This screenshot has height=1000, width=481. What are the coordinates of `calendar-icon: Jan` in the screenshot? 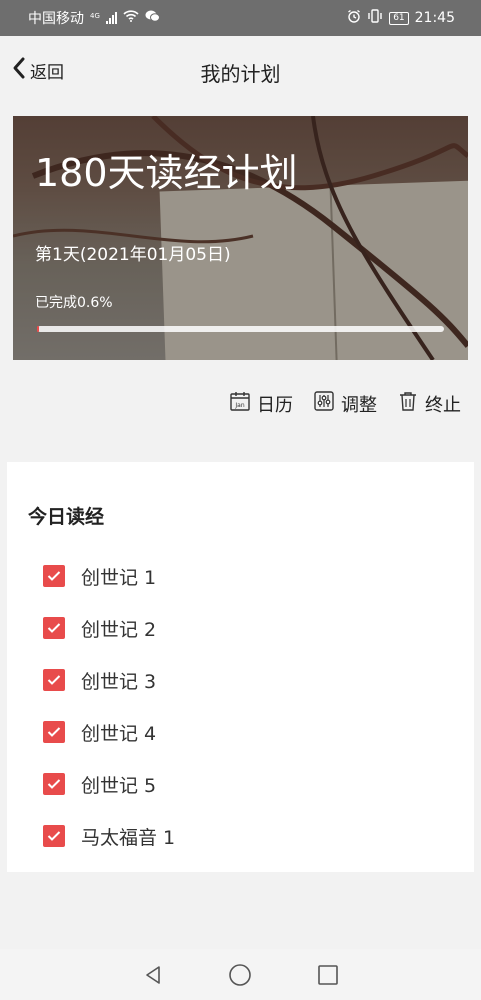 It's located at (240, 403).